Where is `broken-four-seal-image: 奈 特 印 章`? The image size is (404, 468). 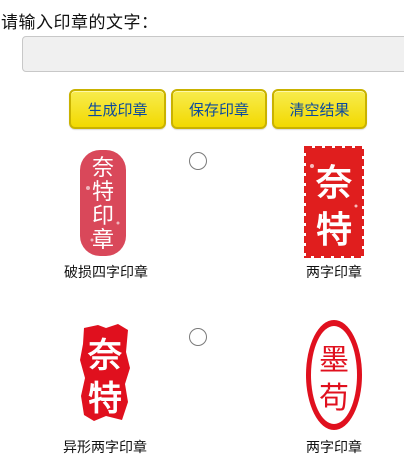
broken-four-seal-image: 奈 特 印 章 is located at coordinates (103, 203).